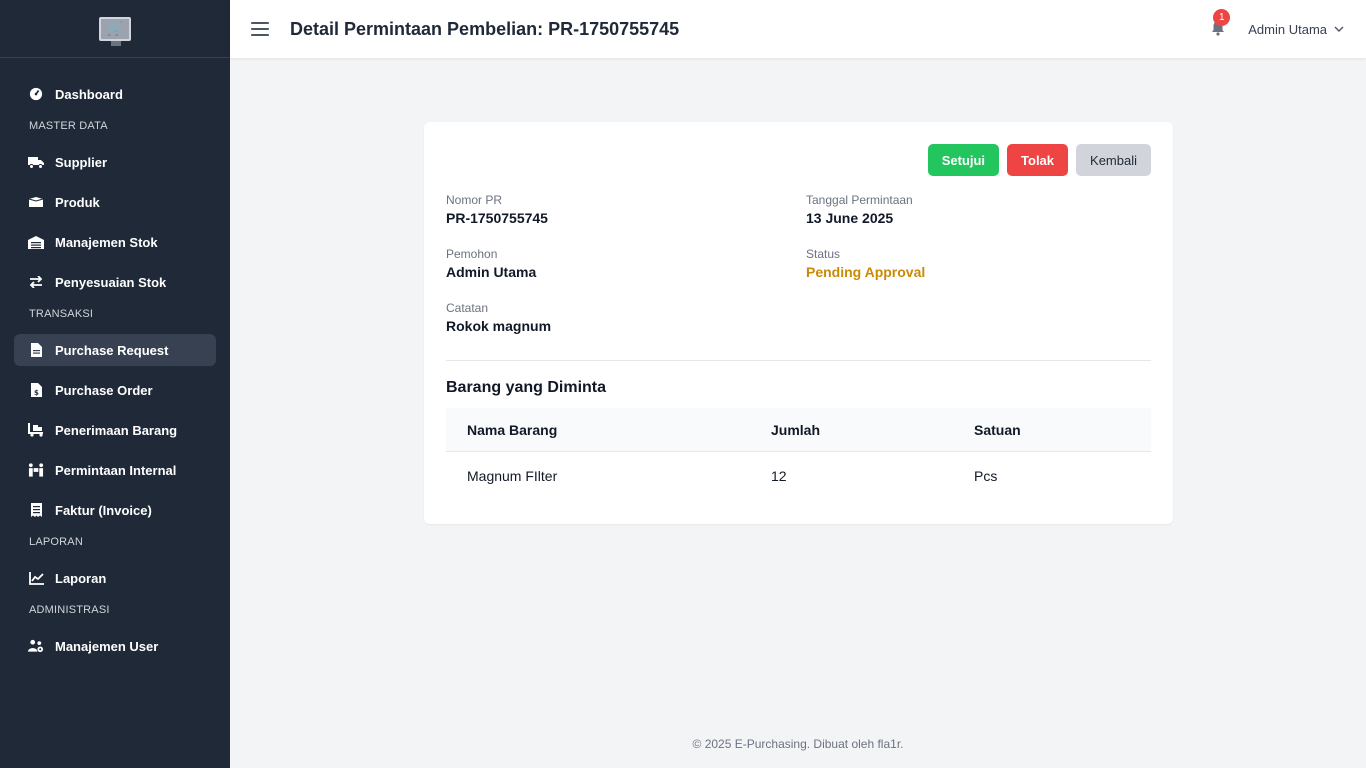 The height and width of the screenshot is (768, 1366). Describe the element at coordinates (36, 646) in the screenshot. I see `users-cog-icon` at that location.